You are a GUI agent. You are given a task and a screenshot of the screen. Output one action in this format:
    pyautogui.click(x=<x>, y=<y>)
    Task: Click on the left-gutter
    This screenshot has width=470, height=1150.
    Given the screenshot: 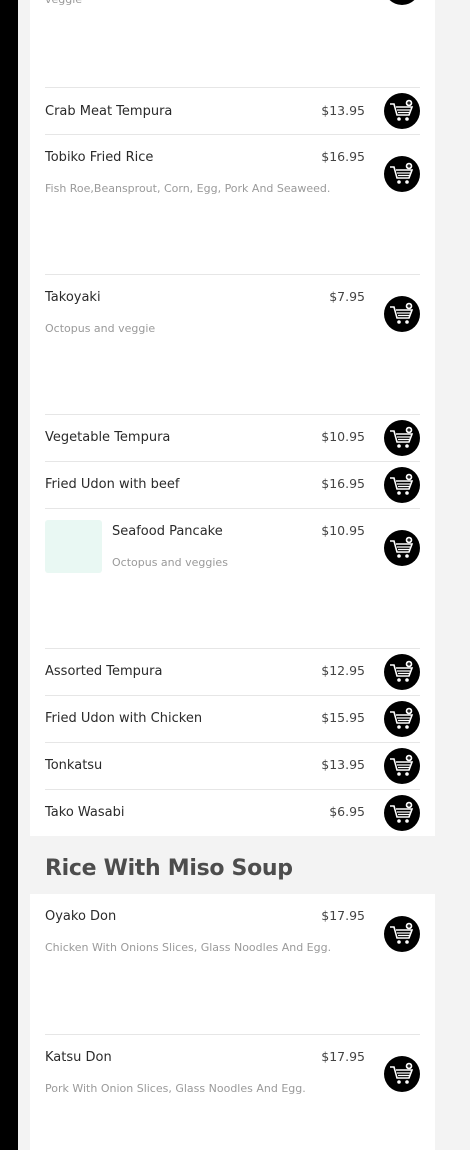 What is the action you would take?
    pyautogui.click(x=24, y=575)
    